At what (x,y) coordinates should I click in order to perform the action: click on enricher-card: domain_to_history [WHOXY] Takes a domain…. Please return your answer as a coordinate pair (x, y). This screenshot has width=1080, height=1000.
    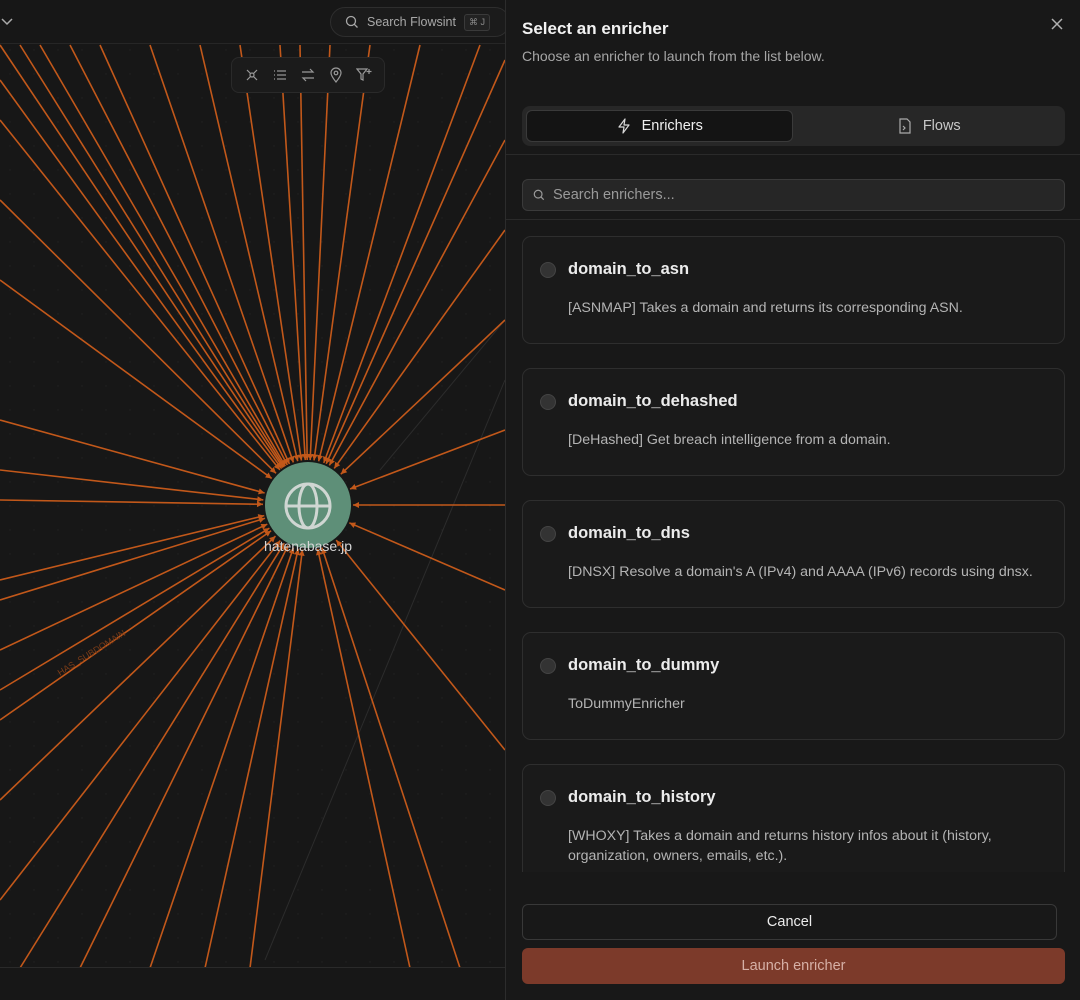
    Looking at the image, I should click on (793, 818).